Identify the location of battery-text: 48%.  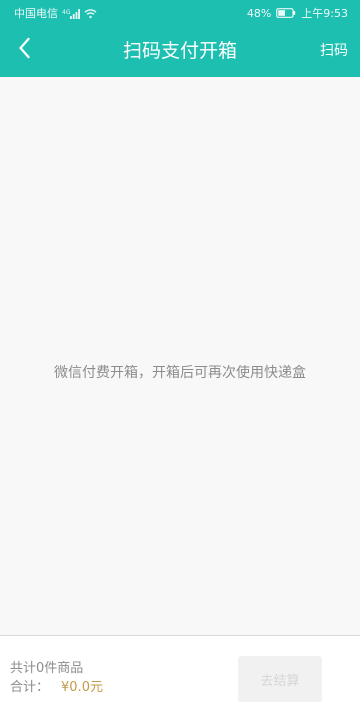
(259, 13).